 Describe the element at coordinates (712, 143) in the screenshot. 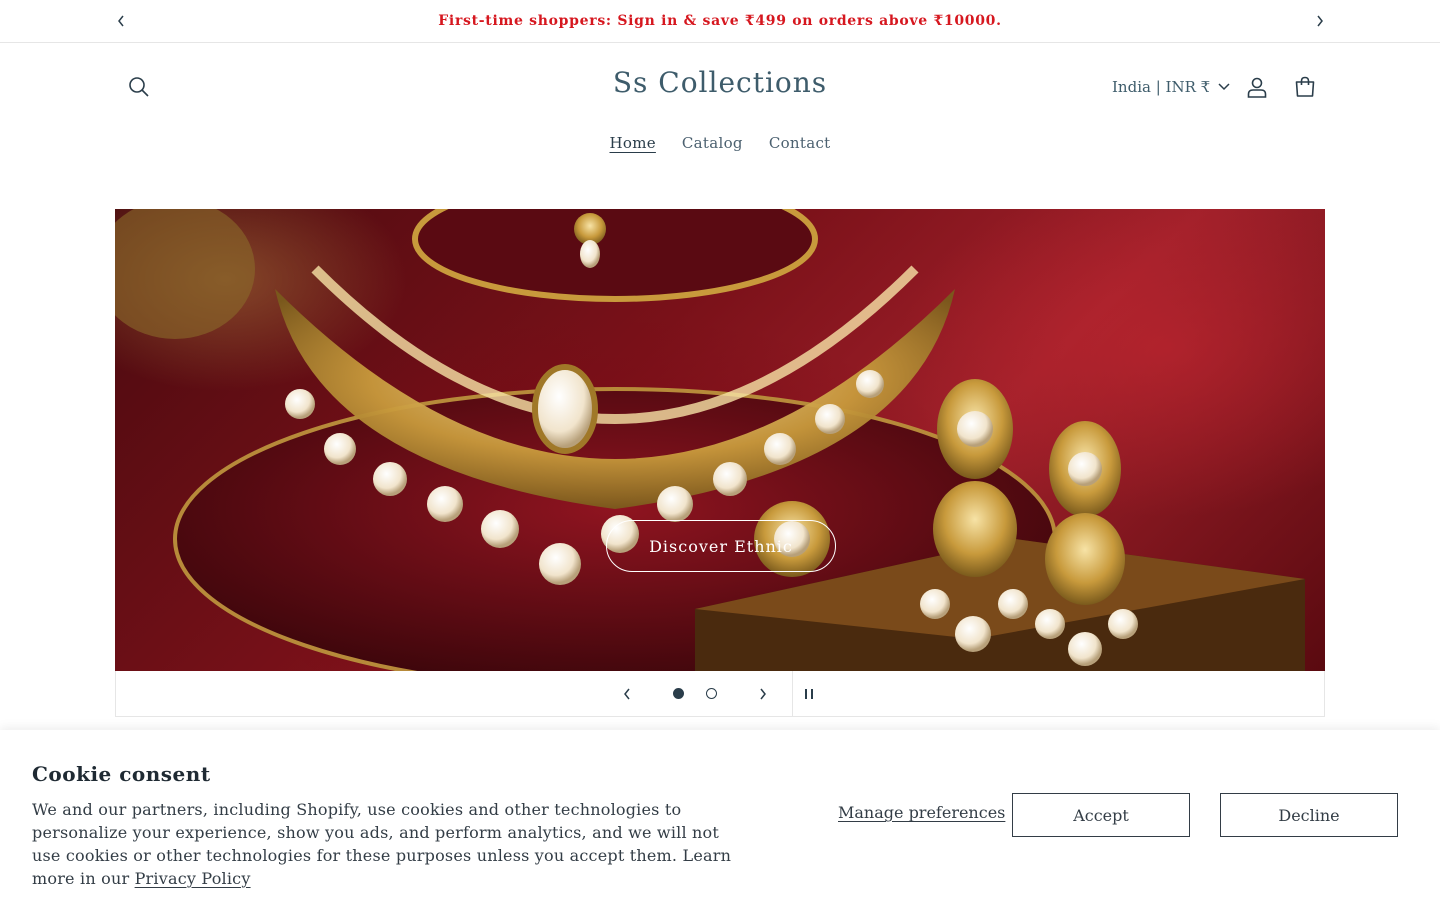

I see `nav-item-catalog: Catalog` at that location.